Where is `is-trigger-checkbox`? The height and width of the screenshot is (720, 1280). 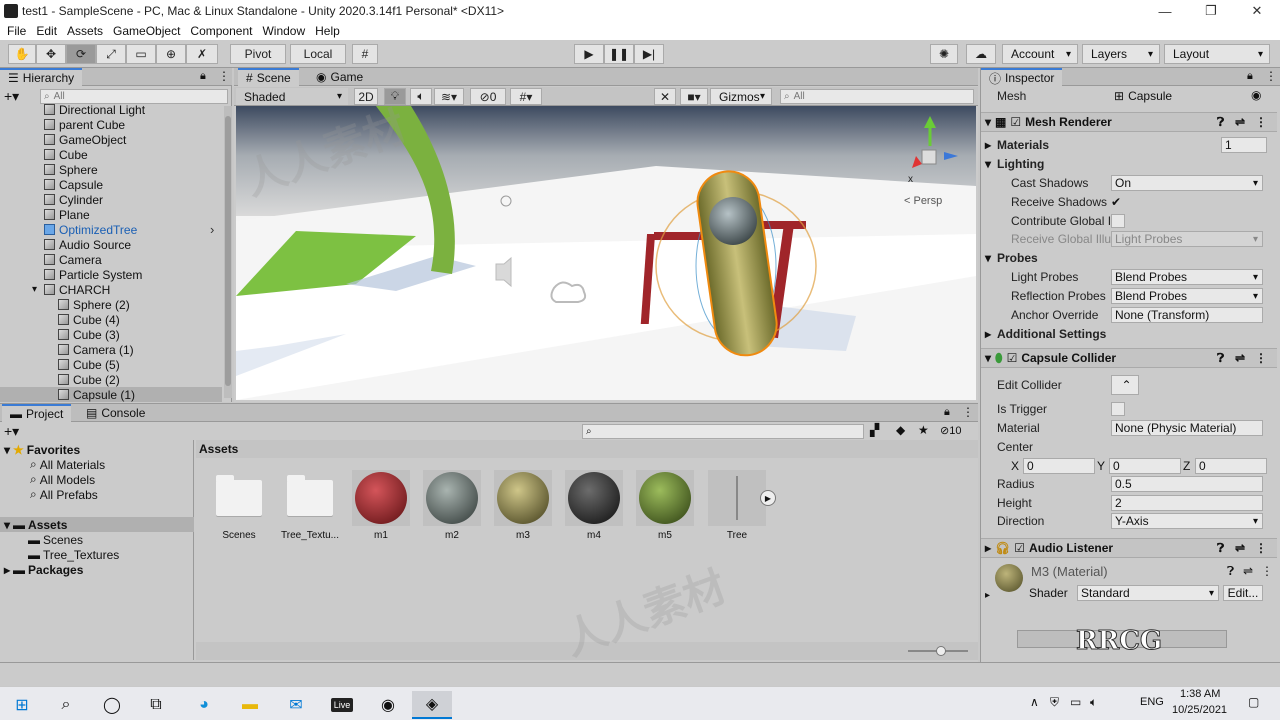
is-trigger-checkbox is located at coordinates (1118, 409).